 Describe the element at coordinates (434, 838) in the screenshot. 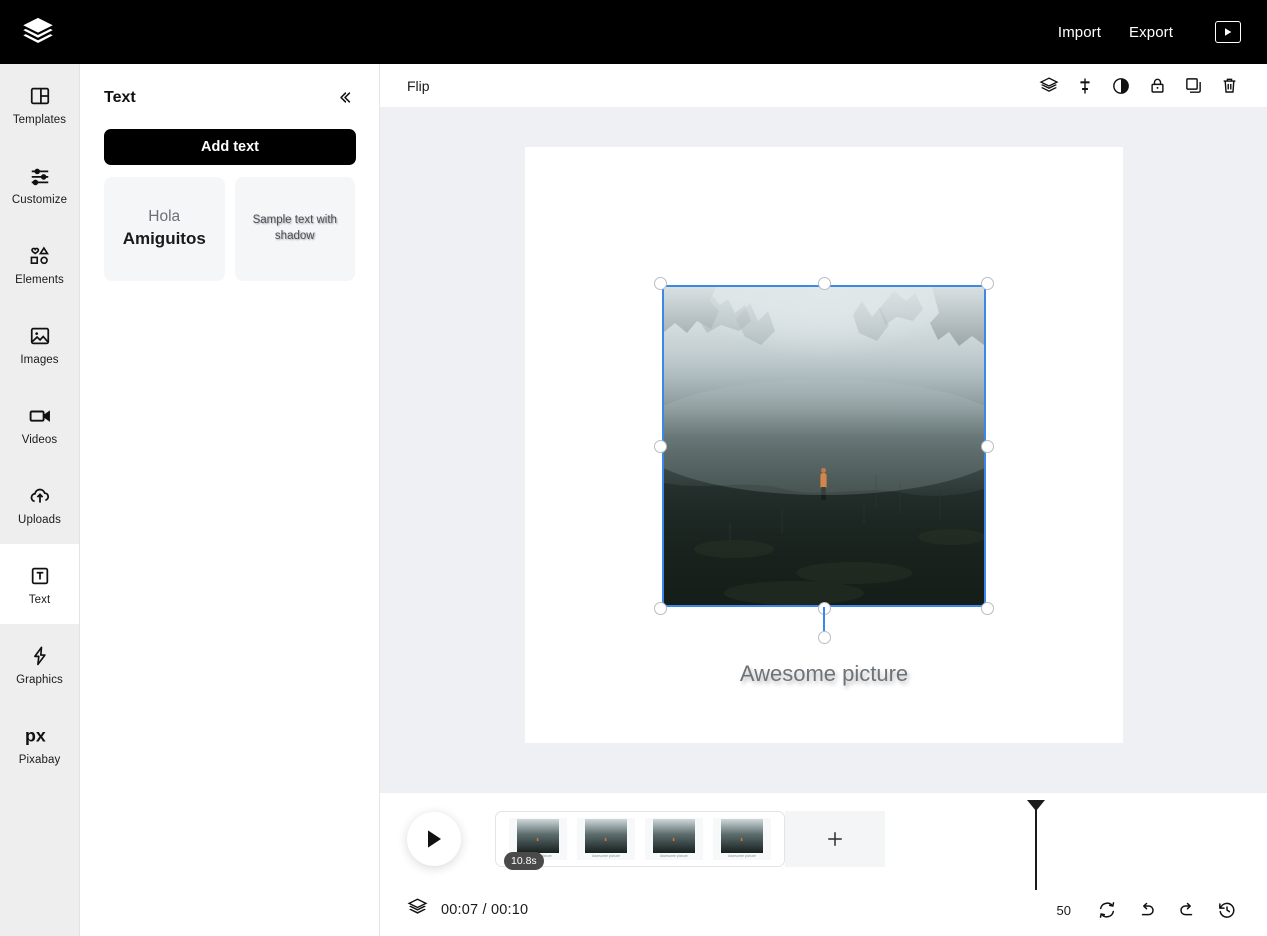

I see `play-button` at that location.